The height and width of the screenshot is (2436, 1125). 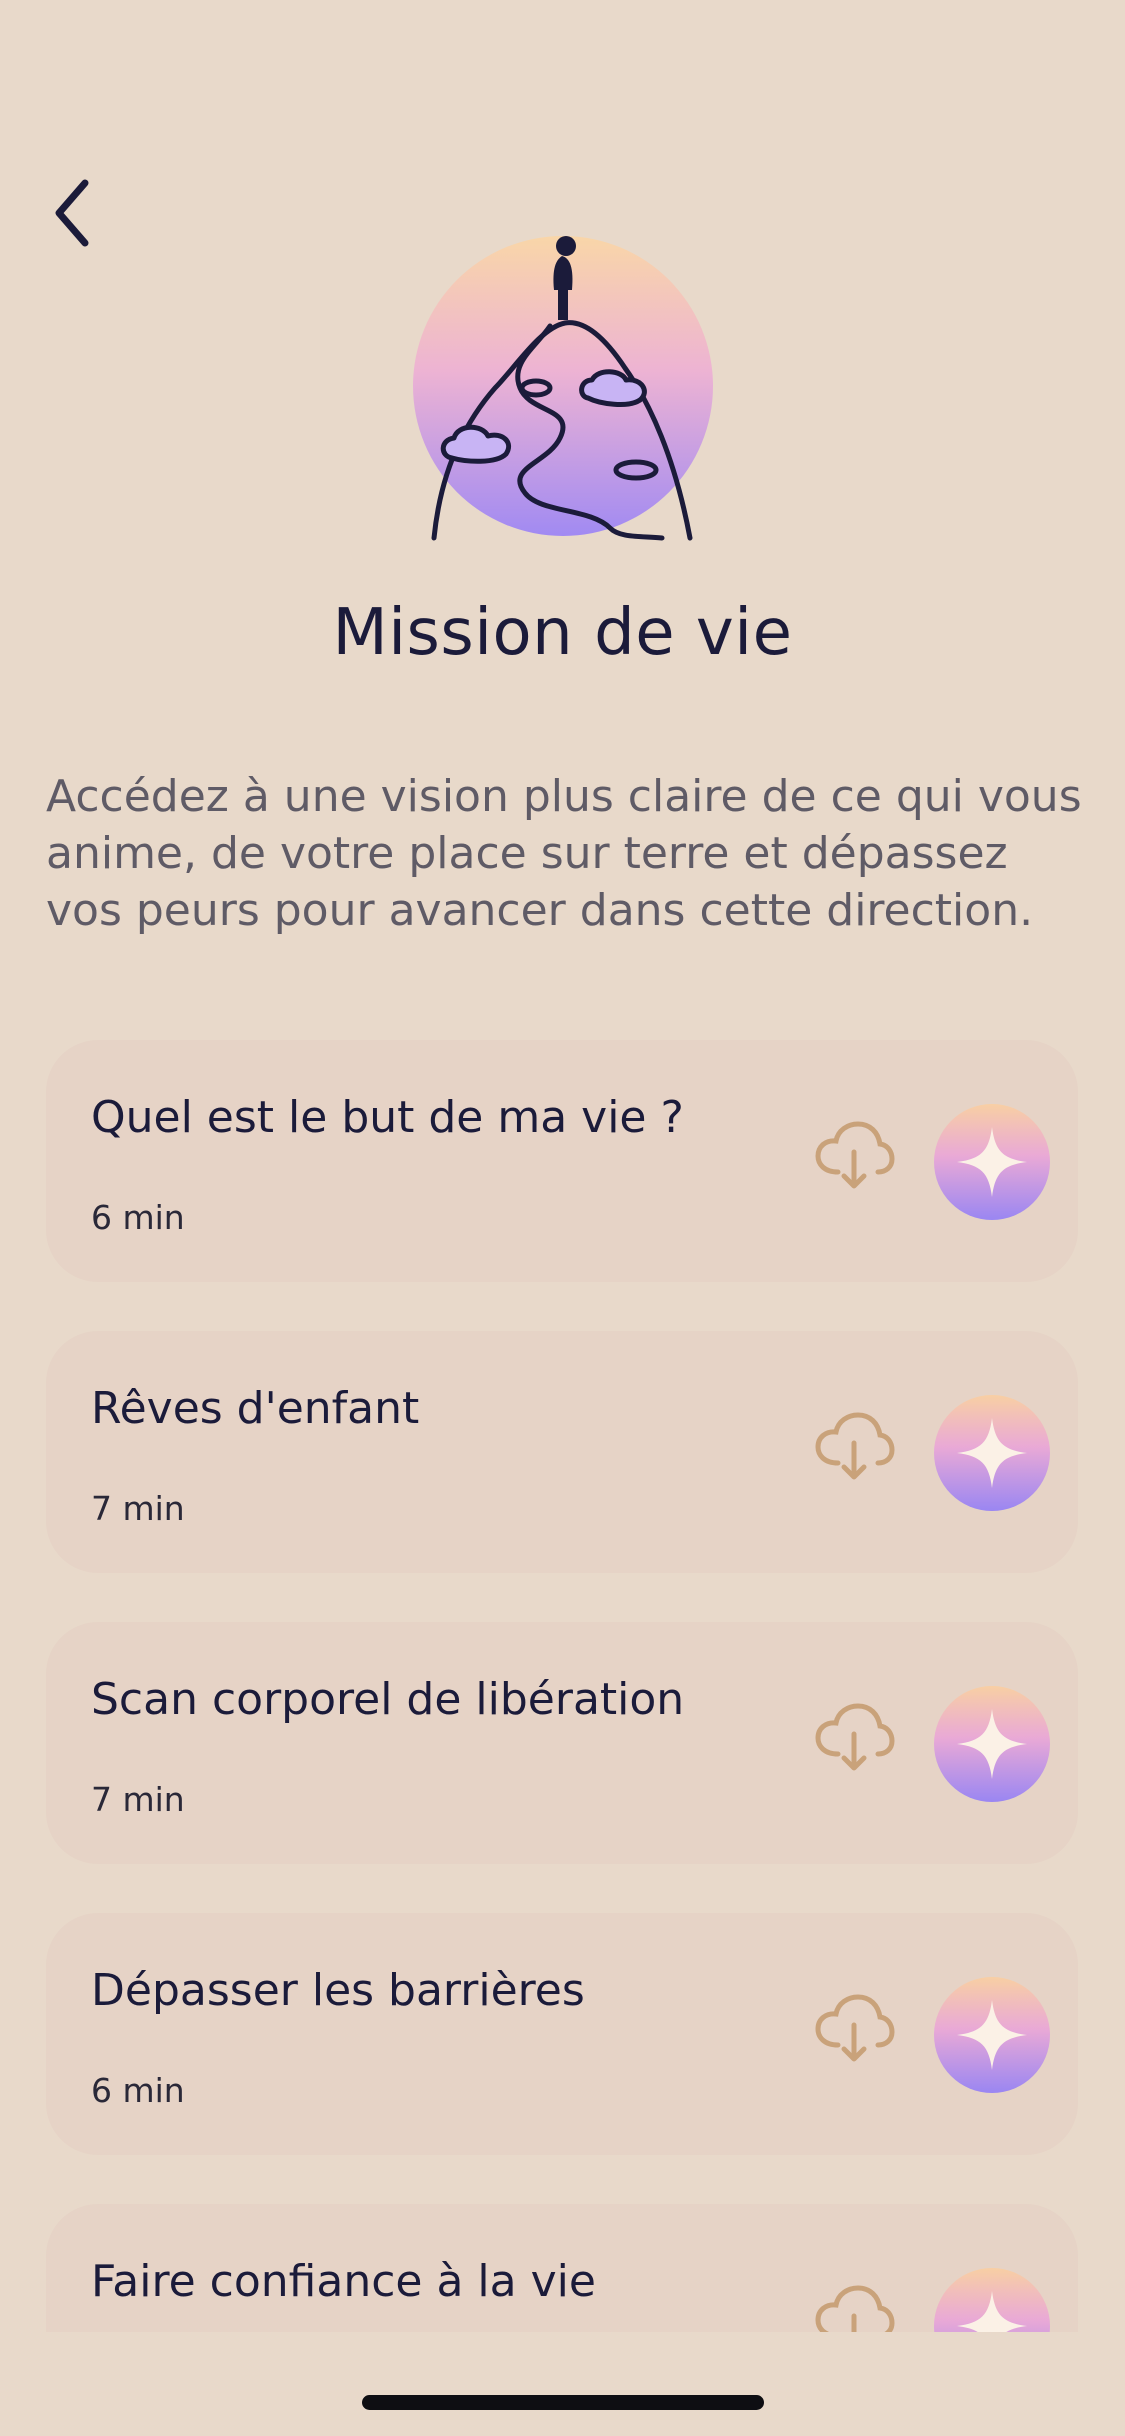 What do you see at coordinates (562, 2034) in the screenshot?
I see `session-card: Dépasser les barrières 6 min` at bounding box center [562, 2034].